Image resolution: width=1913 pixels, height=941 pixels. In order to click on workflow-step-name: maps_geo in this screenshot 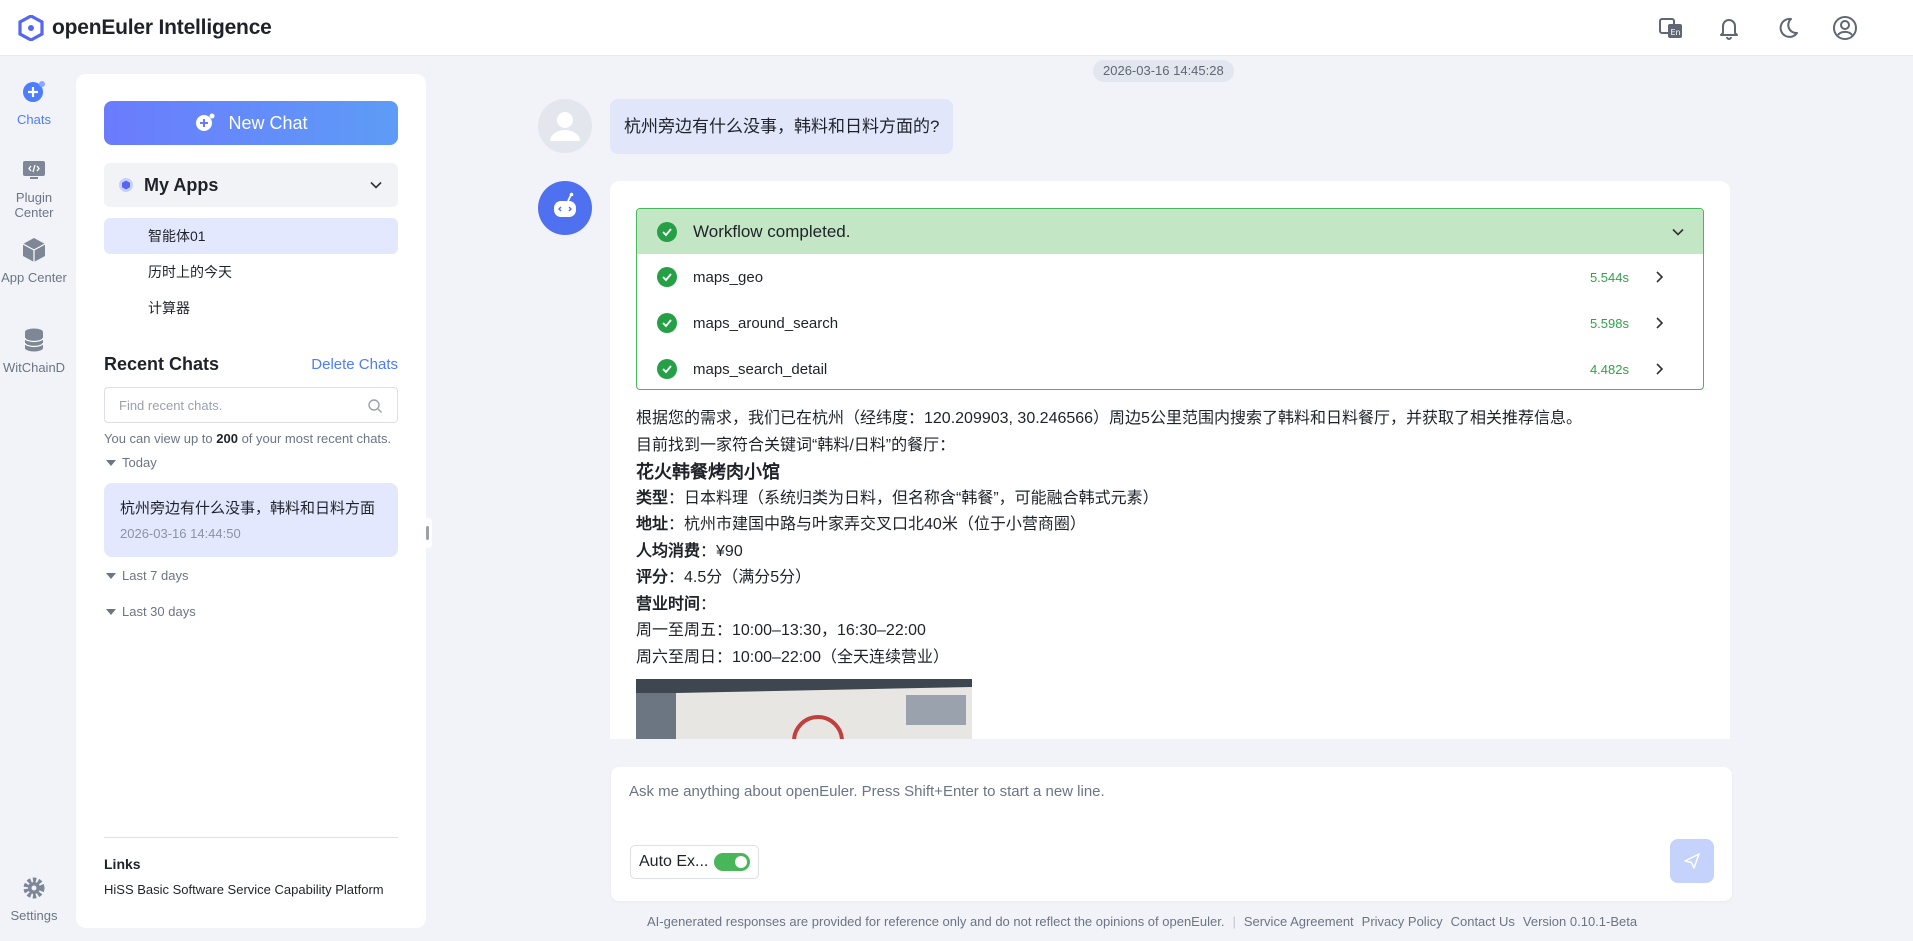, I will do `click(728, 277)`.